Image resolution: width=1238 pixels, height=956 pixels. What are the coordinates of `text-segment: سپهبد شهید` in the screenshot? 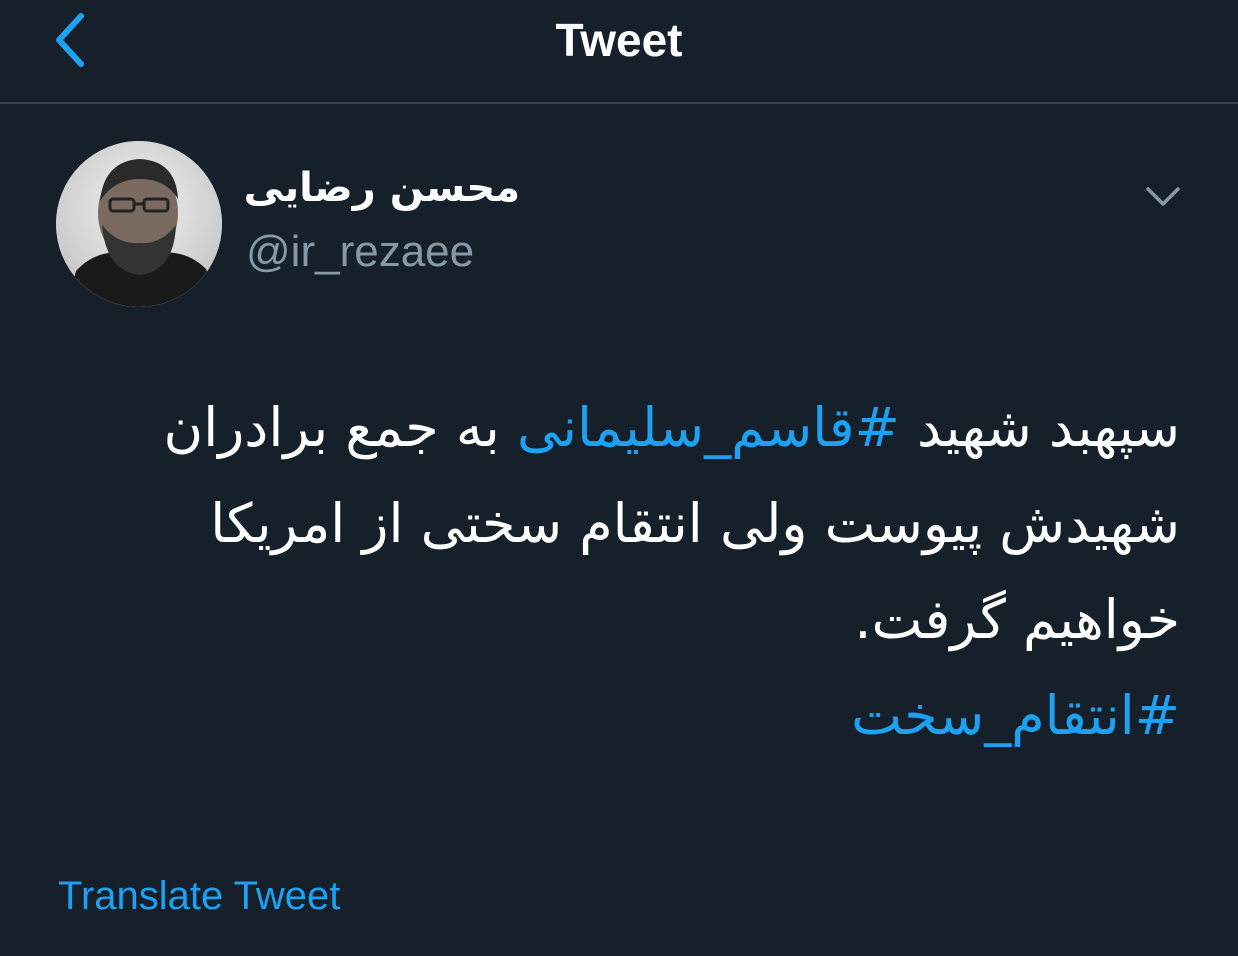 It's located at (1039, 427).